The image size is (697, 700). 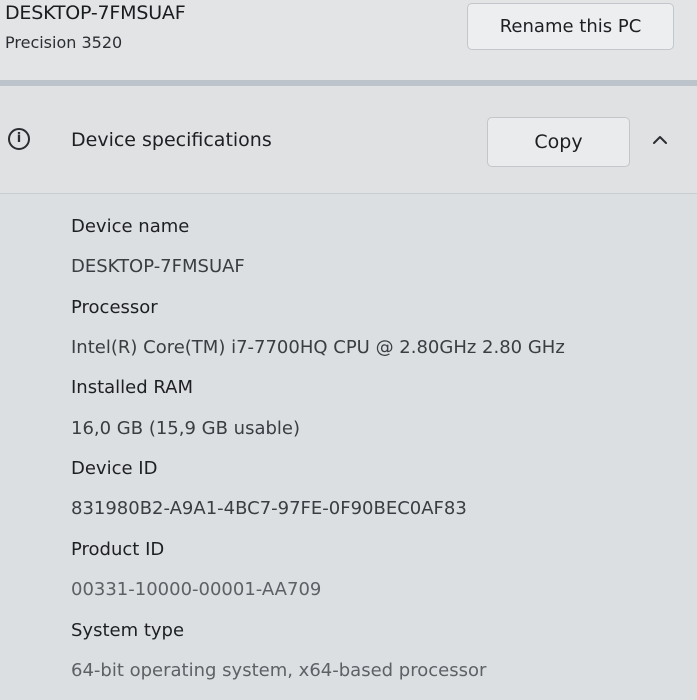 What do you see at coordinates (269, 508) in the screenshot?
I see `spec-value-device-id: 831980B2-A9A1-4BC7-97FE-0F90BEC0AF83` at bounding box center [269, 508].